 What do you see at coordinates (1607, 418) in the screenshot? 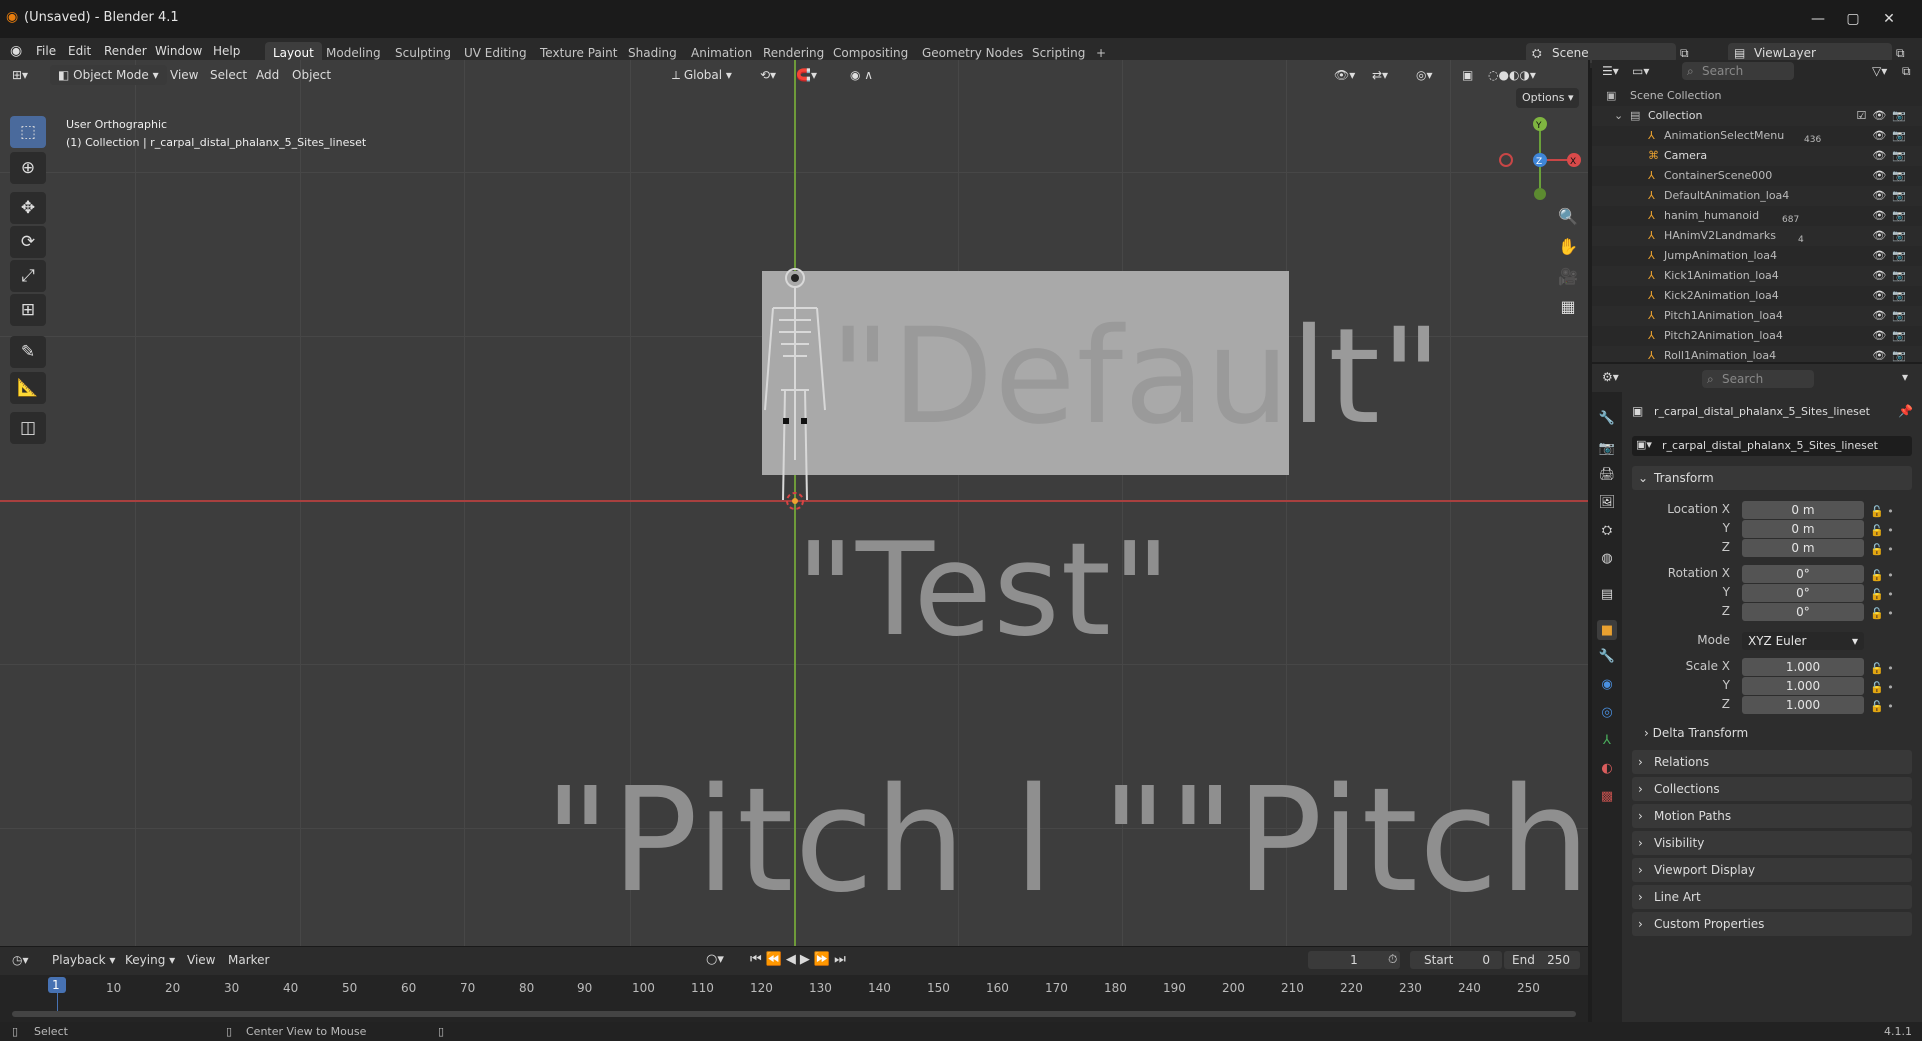
I see `tool-tab-icon: 🔧` at bounding box center [1607, 418].